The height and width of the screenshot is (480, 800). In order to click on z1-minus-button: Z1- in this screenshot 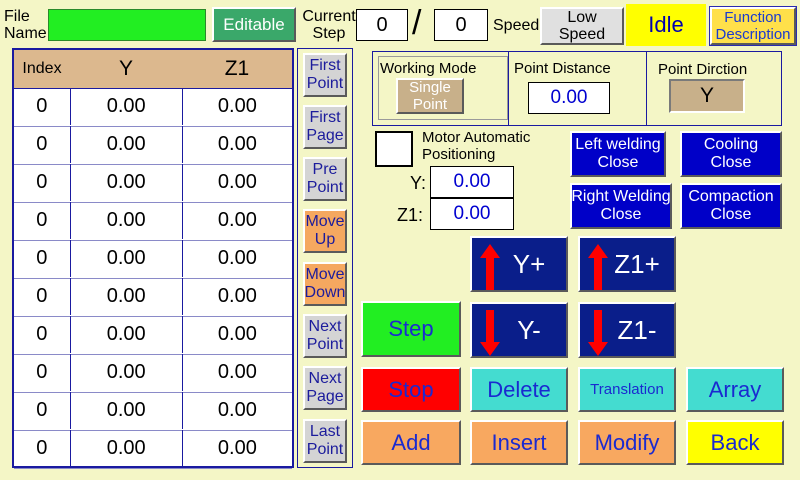, I will do `click(627, 330)`.